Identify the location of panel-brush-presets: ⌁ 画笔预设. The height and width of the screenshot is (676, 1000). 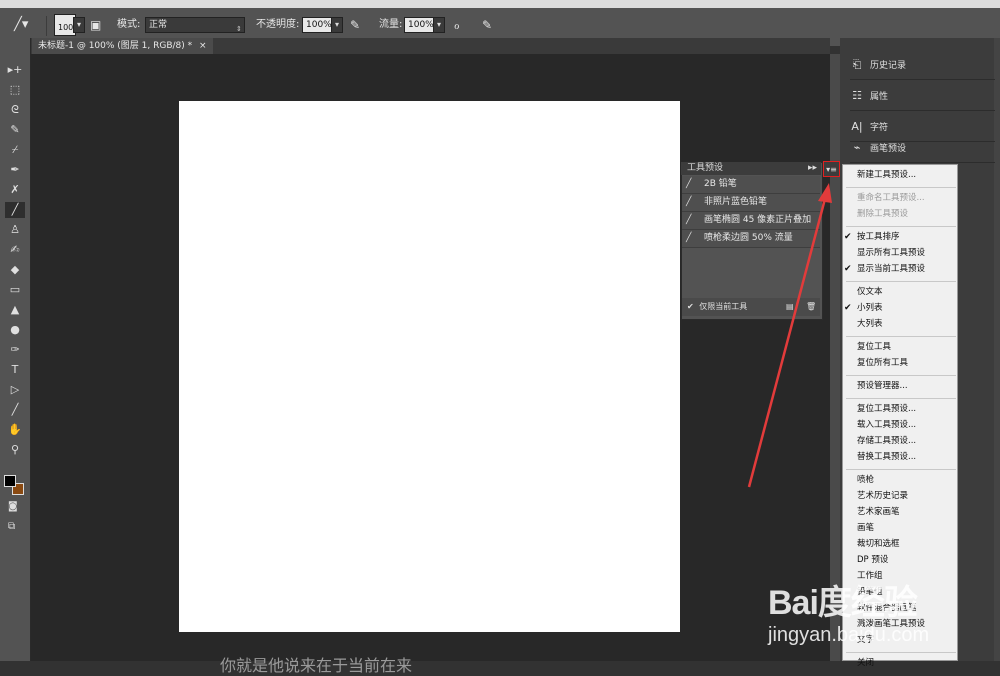
(922, 148).